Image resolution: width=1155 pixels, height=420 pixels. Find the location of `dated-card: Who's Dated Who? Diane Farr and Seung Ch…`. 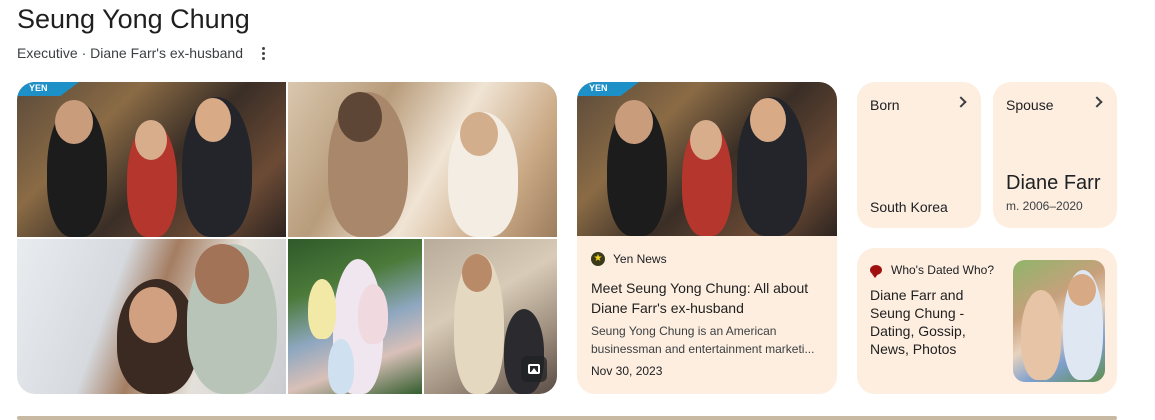

dated-card: Who's Dated Who? Diane Farr and Seung Ch… is located at coordinates (987, 321).